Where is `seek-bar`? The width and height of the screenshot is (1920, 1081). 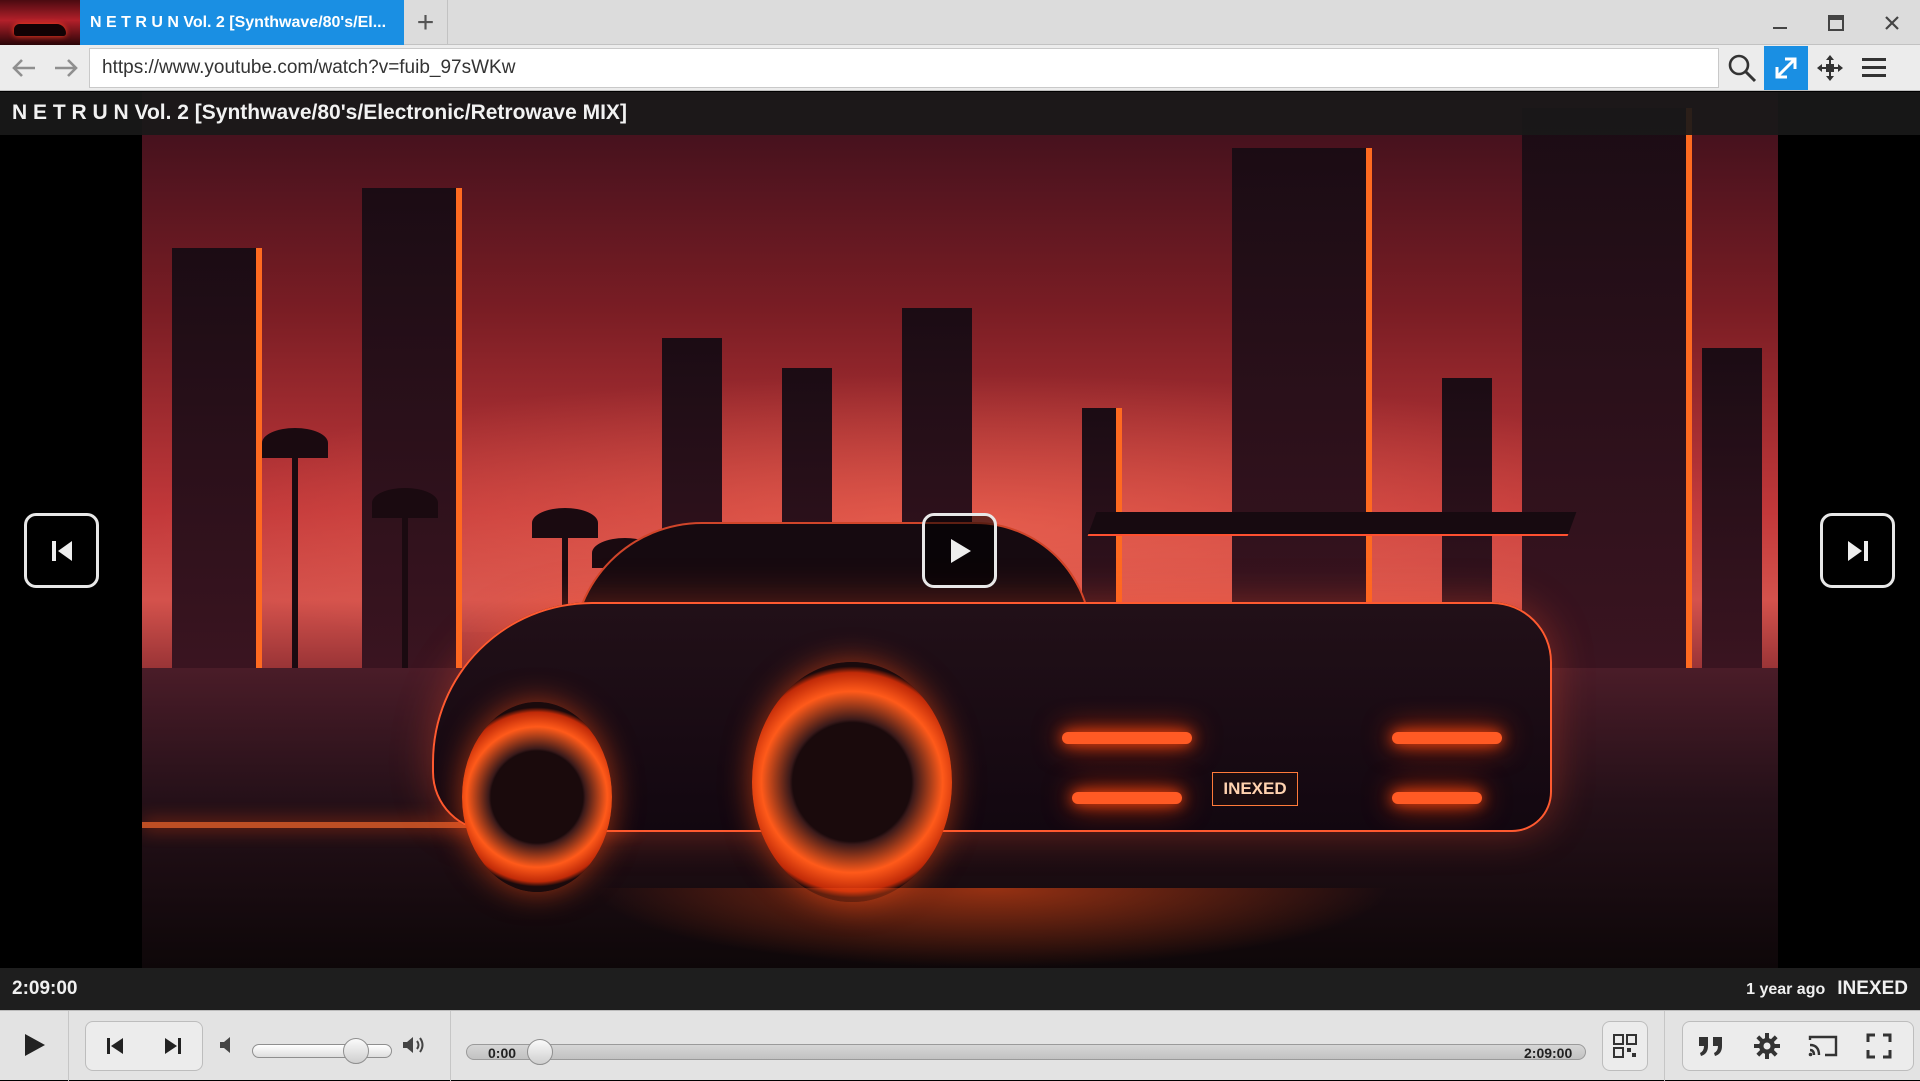 seek-bar is located at coordinates (1026, 1052).